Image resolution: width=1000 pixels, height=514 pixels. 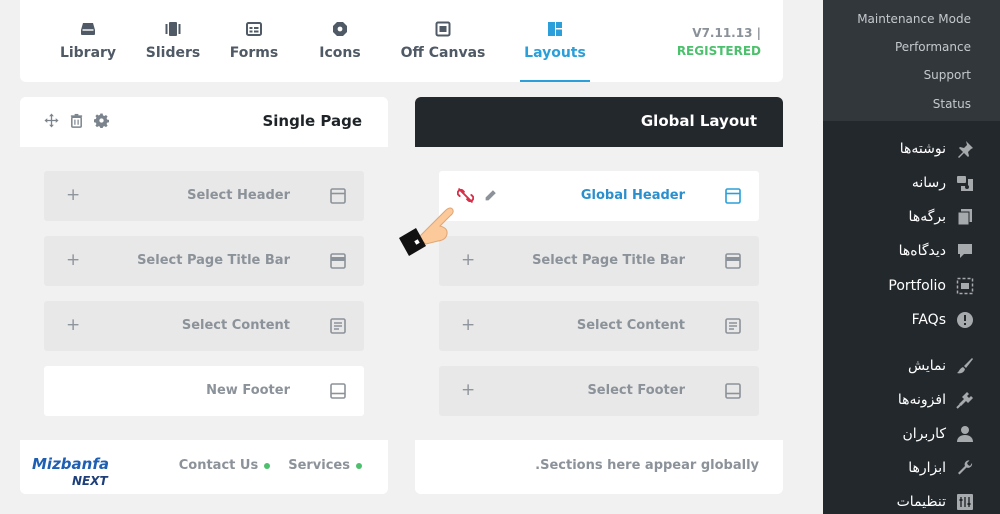 I want to click on brush-icon, so click(x=965, y=366).